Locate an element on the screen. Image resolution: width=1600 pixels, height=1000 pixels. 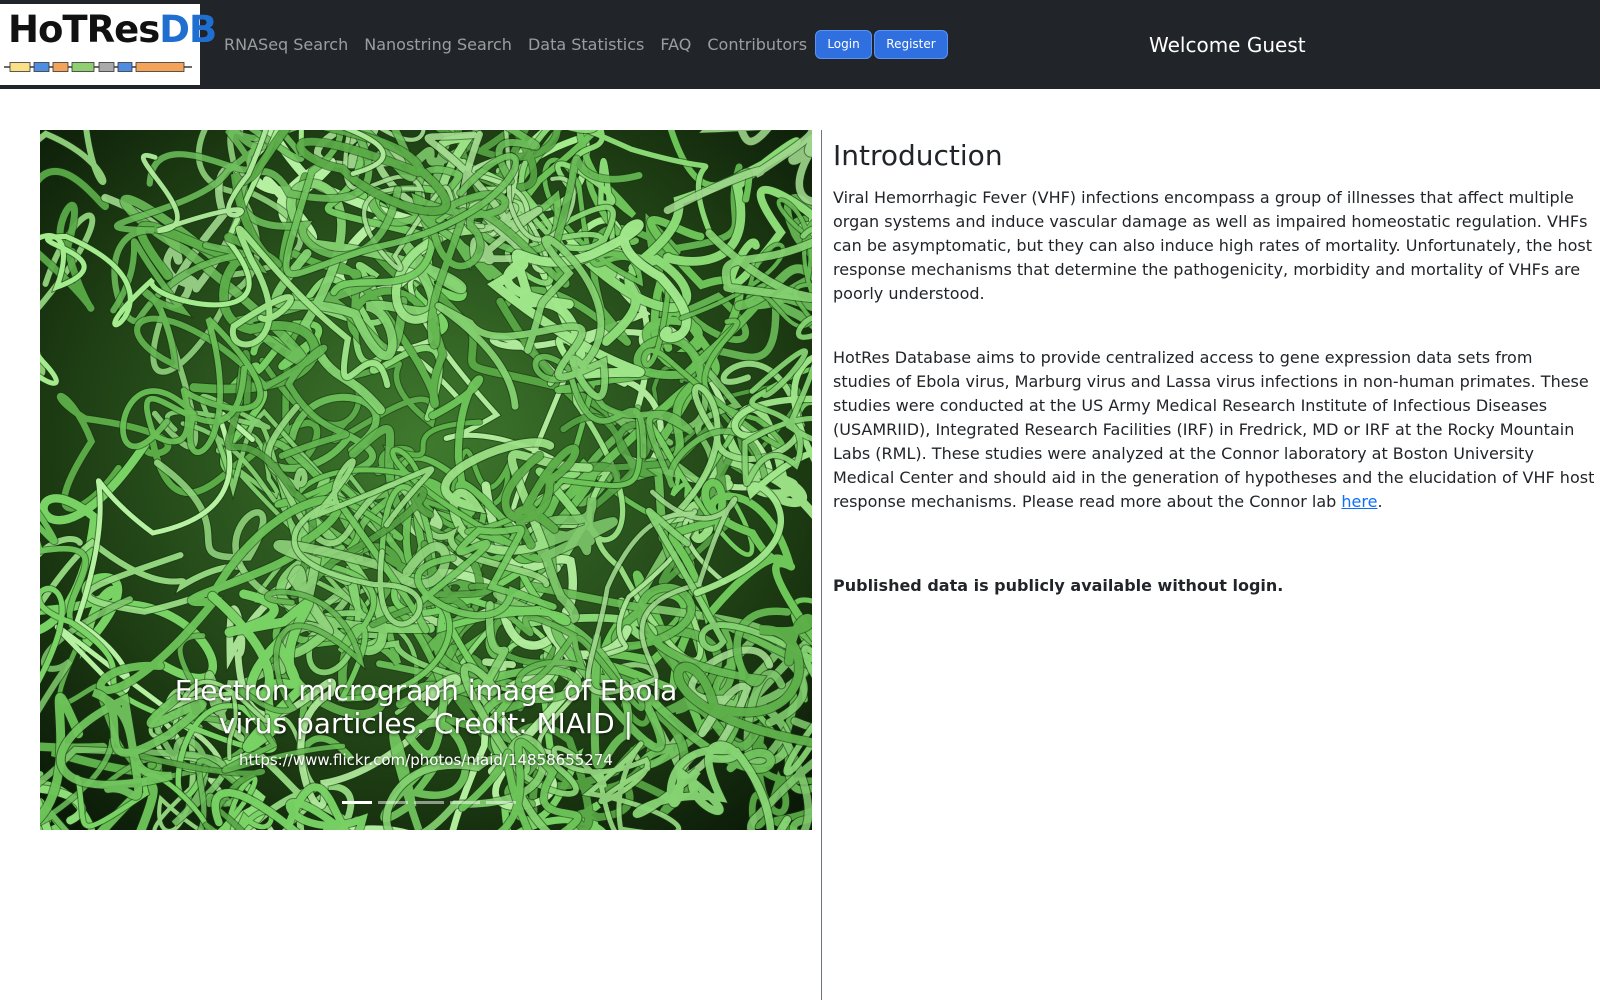
nav-contributors: Contributors is located at coordinates (757, 45).